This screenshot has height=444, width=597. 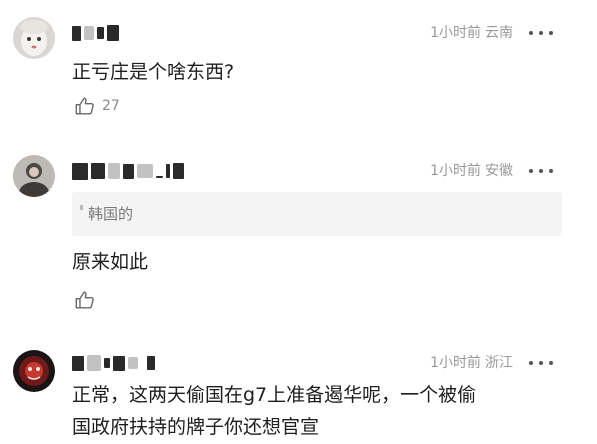 I want to click on comment-meta: 1小时前 云南, so click(x=471, y=33).